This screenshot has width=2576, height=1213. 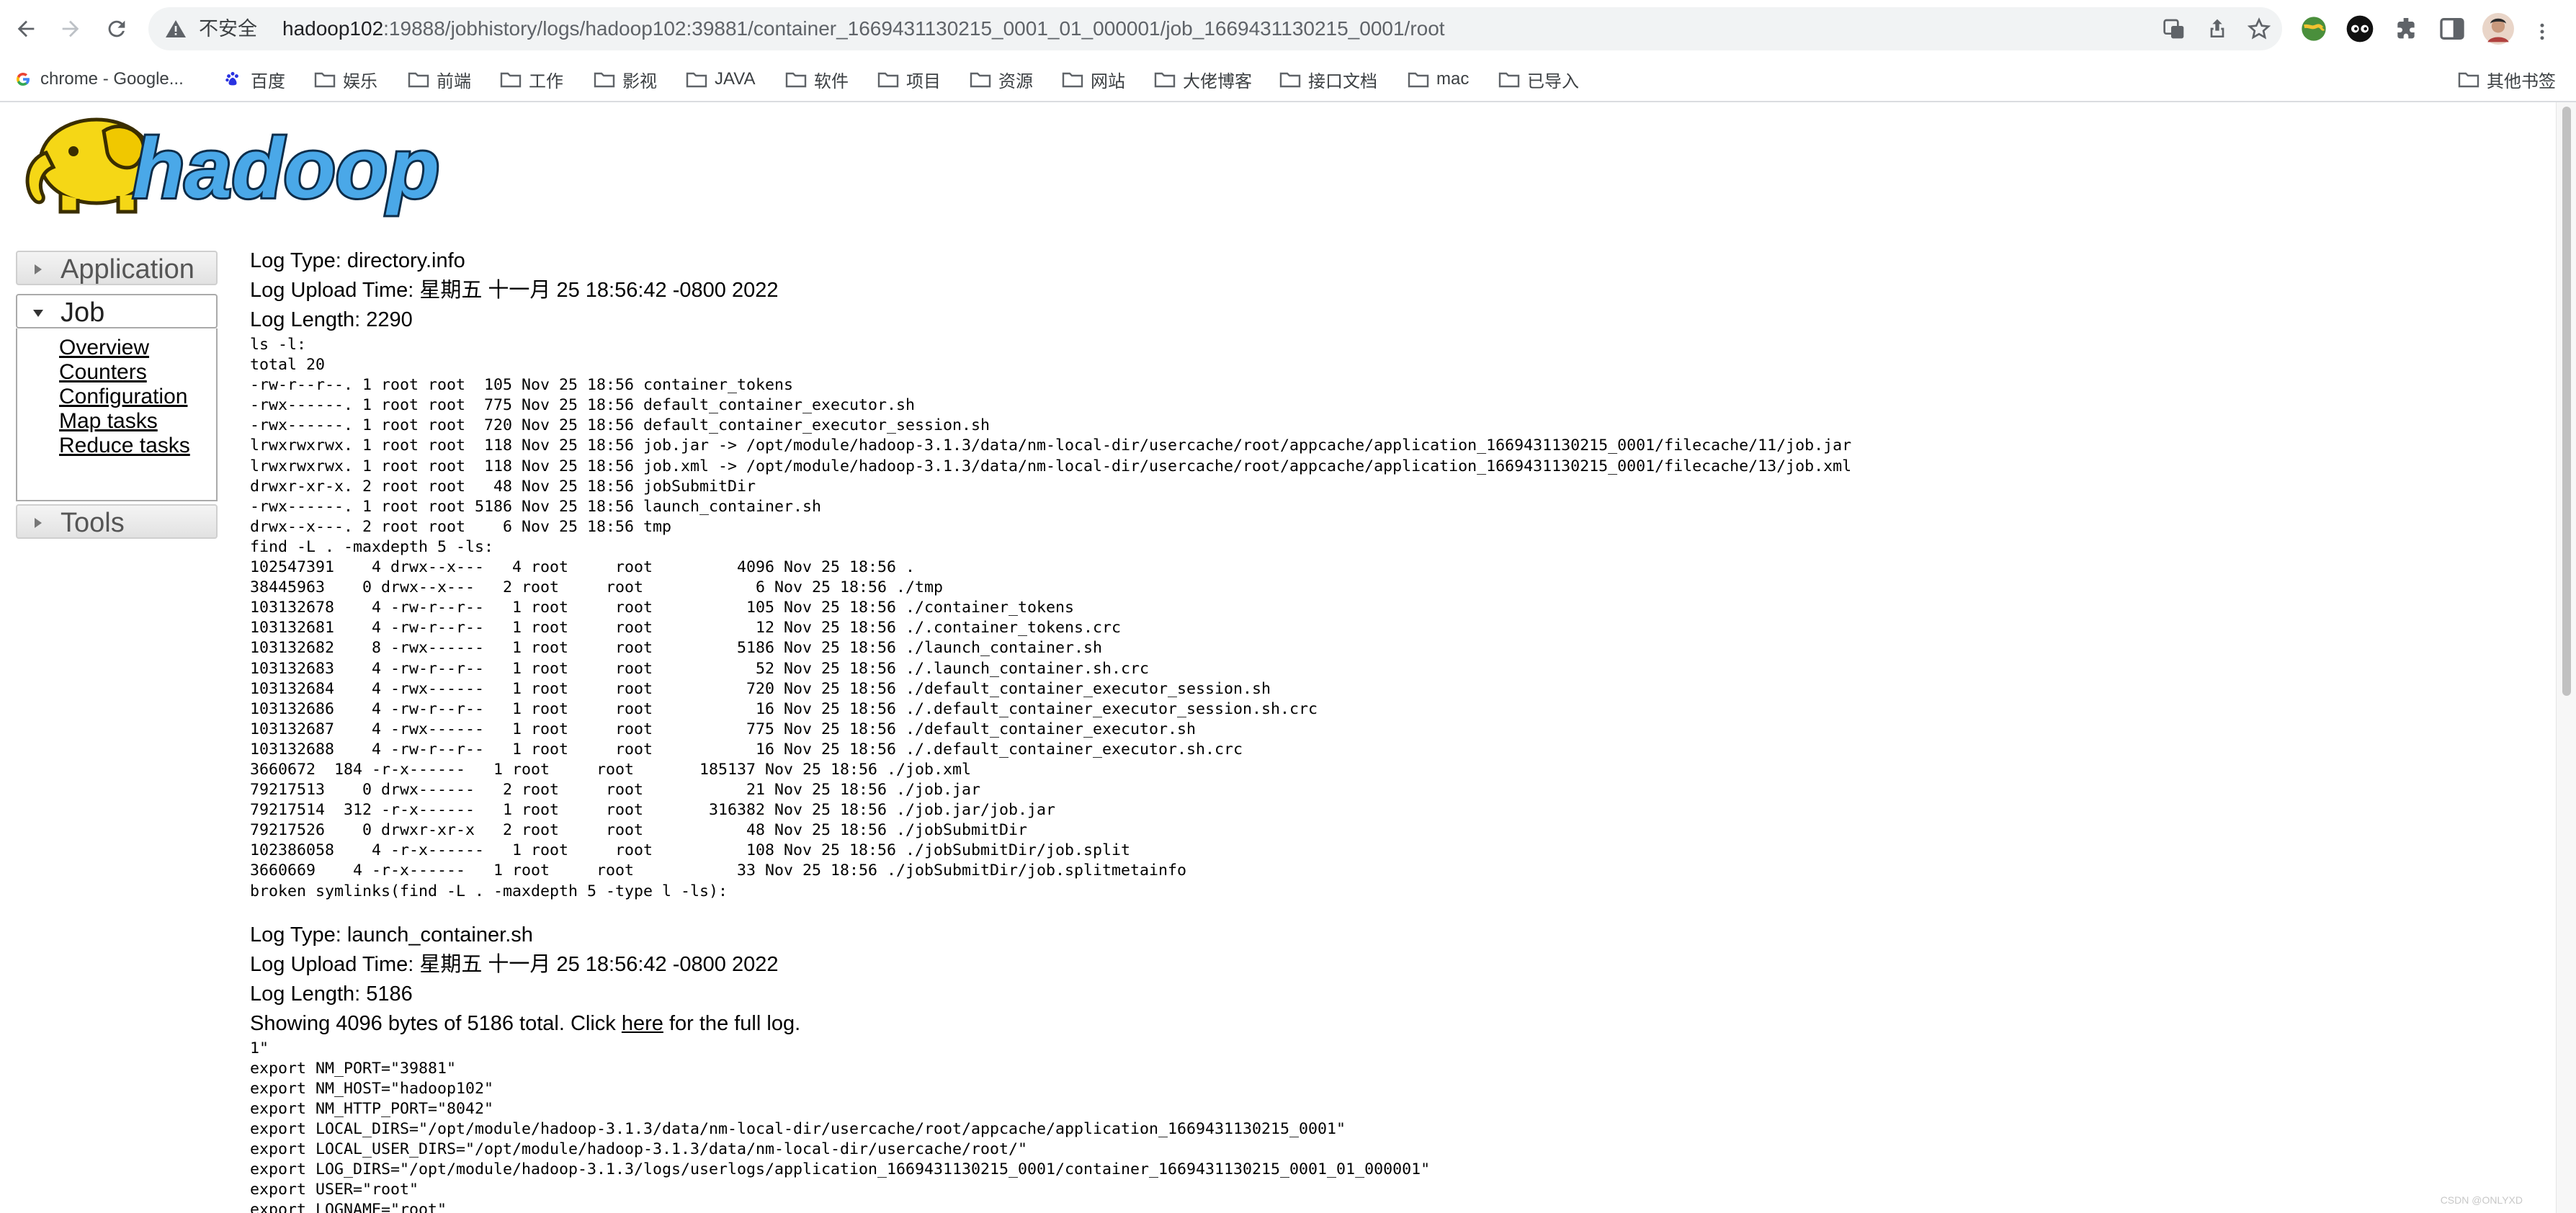 I want to click on forward-arrow-icon, so click(x=70, y=28).